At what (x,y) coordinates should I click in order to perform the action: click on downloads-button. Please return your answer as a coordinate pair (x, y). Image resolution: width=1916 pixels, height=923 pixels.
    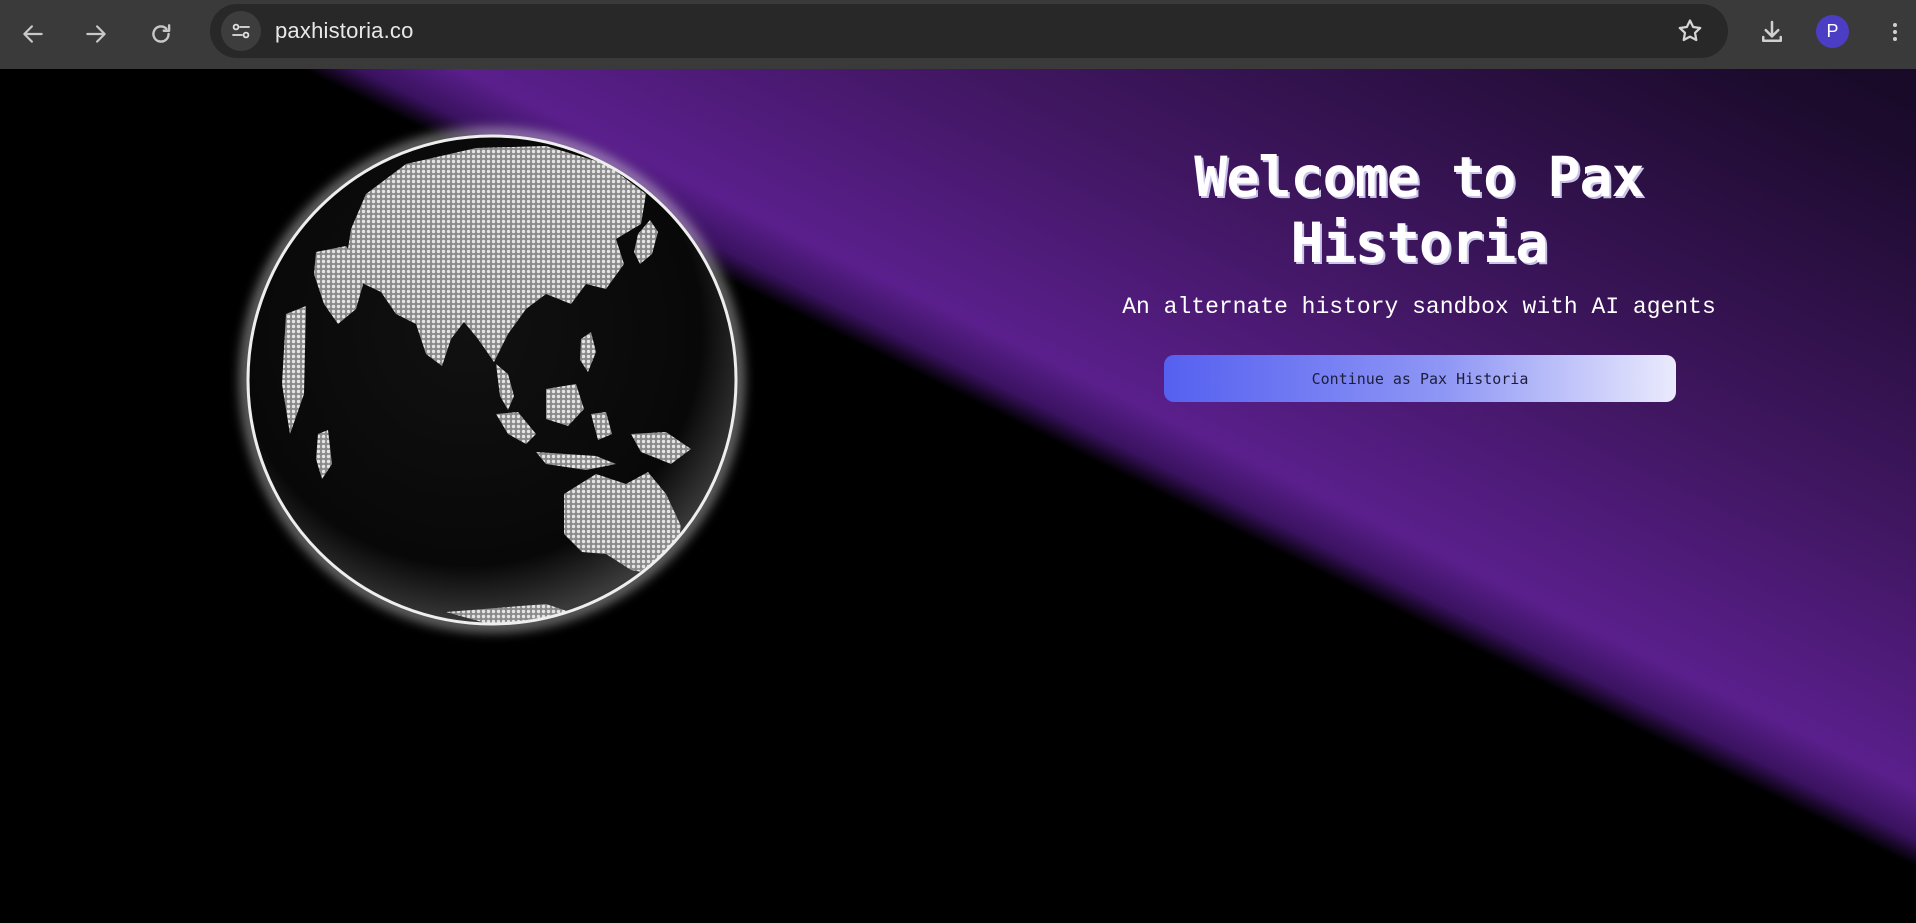
    Looking at the image, I should click on (1772, 32).